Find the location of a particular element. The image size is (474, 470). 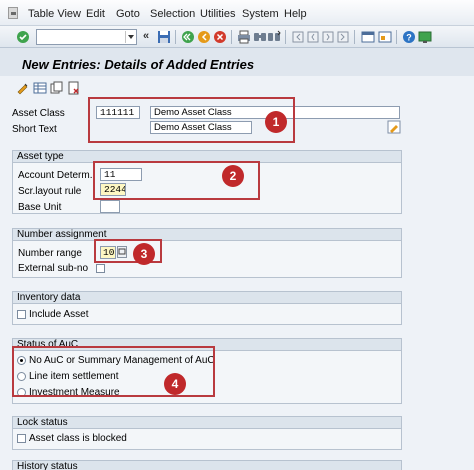

new-session-icon is located at coordinates (368, 37).